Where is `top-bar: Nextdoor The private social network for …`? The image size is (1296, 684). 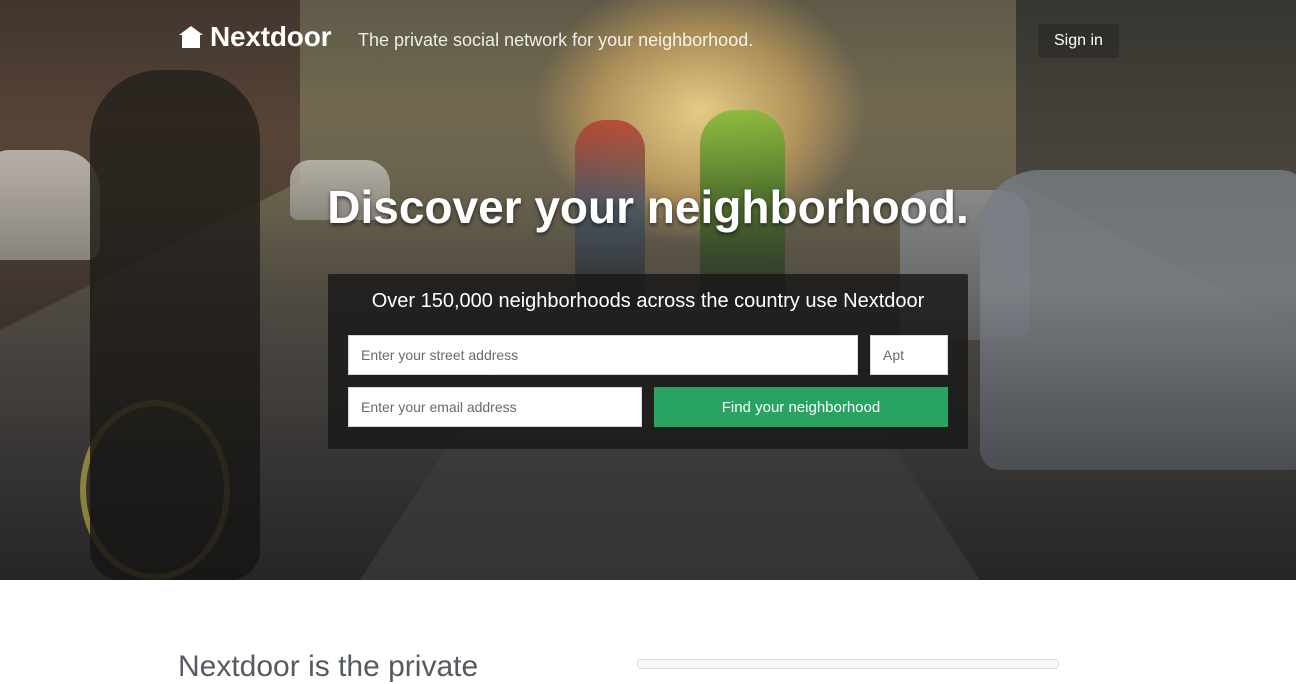
top-bar: Nextdoor The private social network for … is located at coordinates (648, 40).